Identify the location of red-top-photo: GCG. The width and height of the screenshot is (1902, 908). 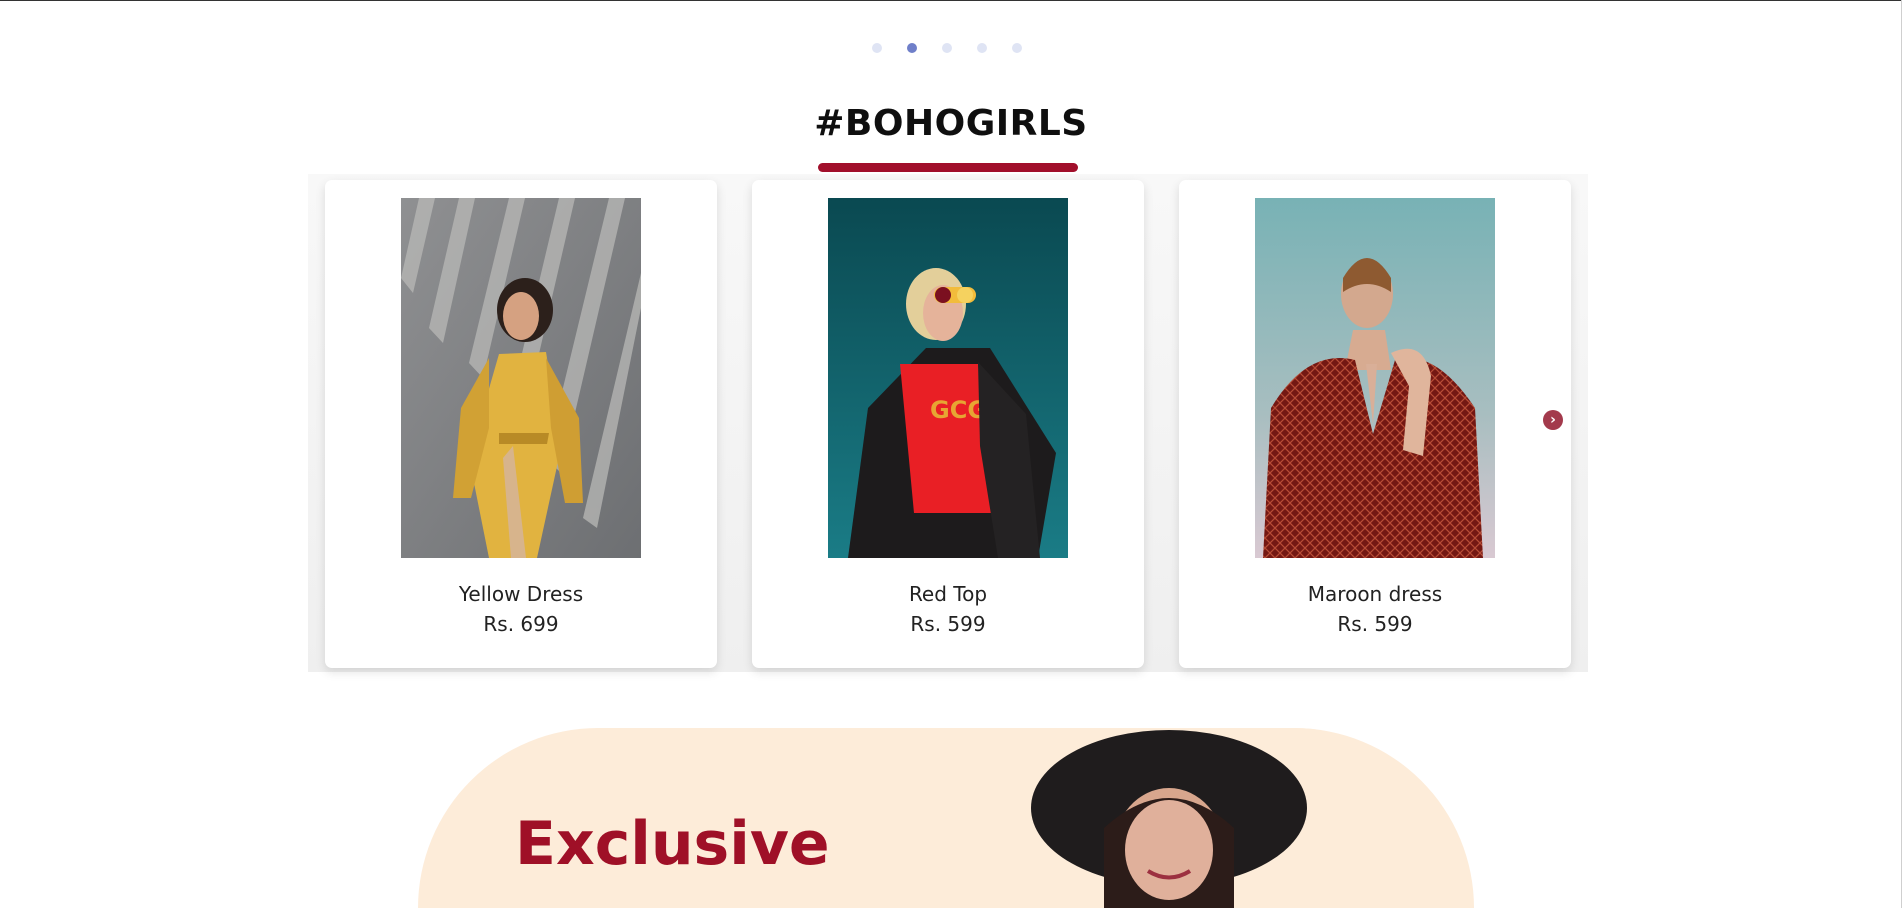
(948, 378).